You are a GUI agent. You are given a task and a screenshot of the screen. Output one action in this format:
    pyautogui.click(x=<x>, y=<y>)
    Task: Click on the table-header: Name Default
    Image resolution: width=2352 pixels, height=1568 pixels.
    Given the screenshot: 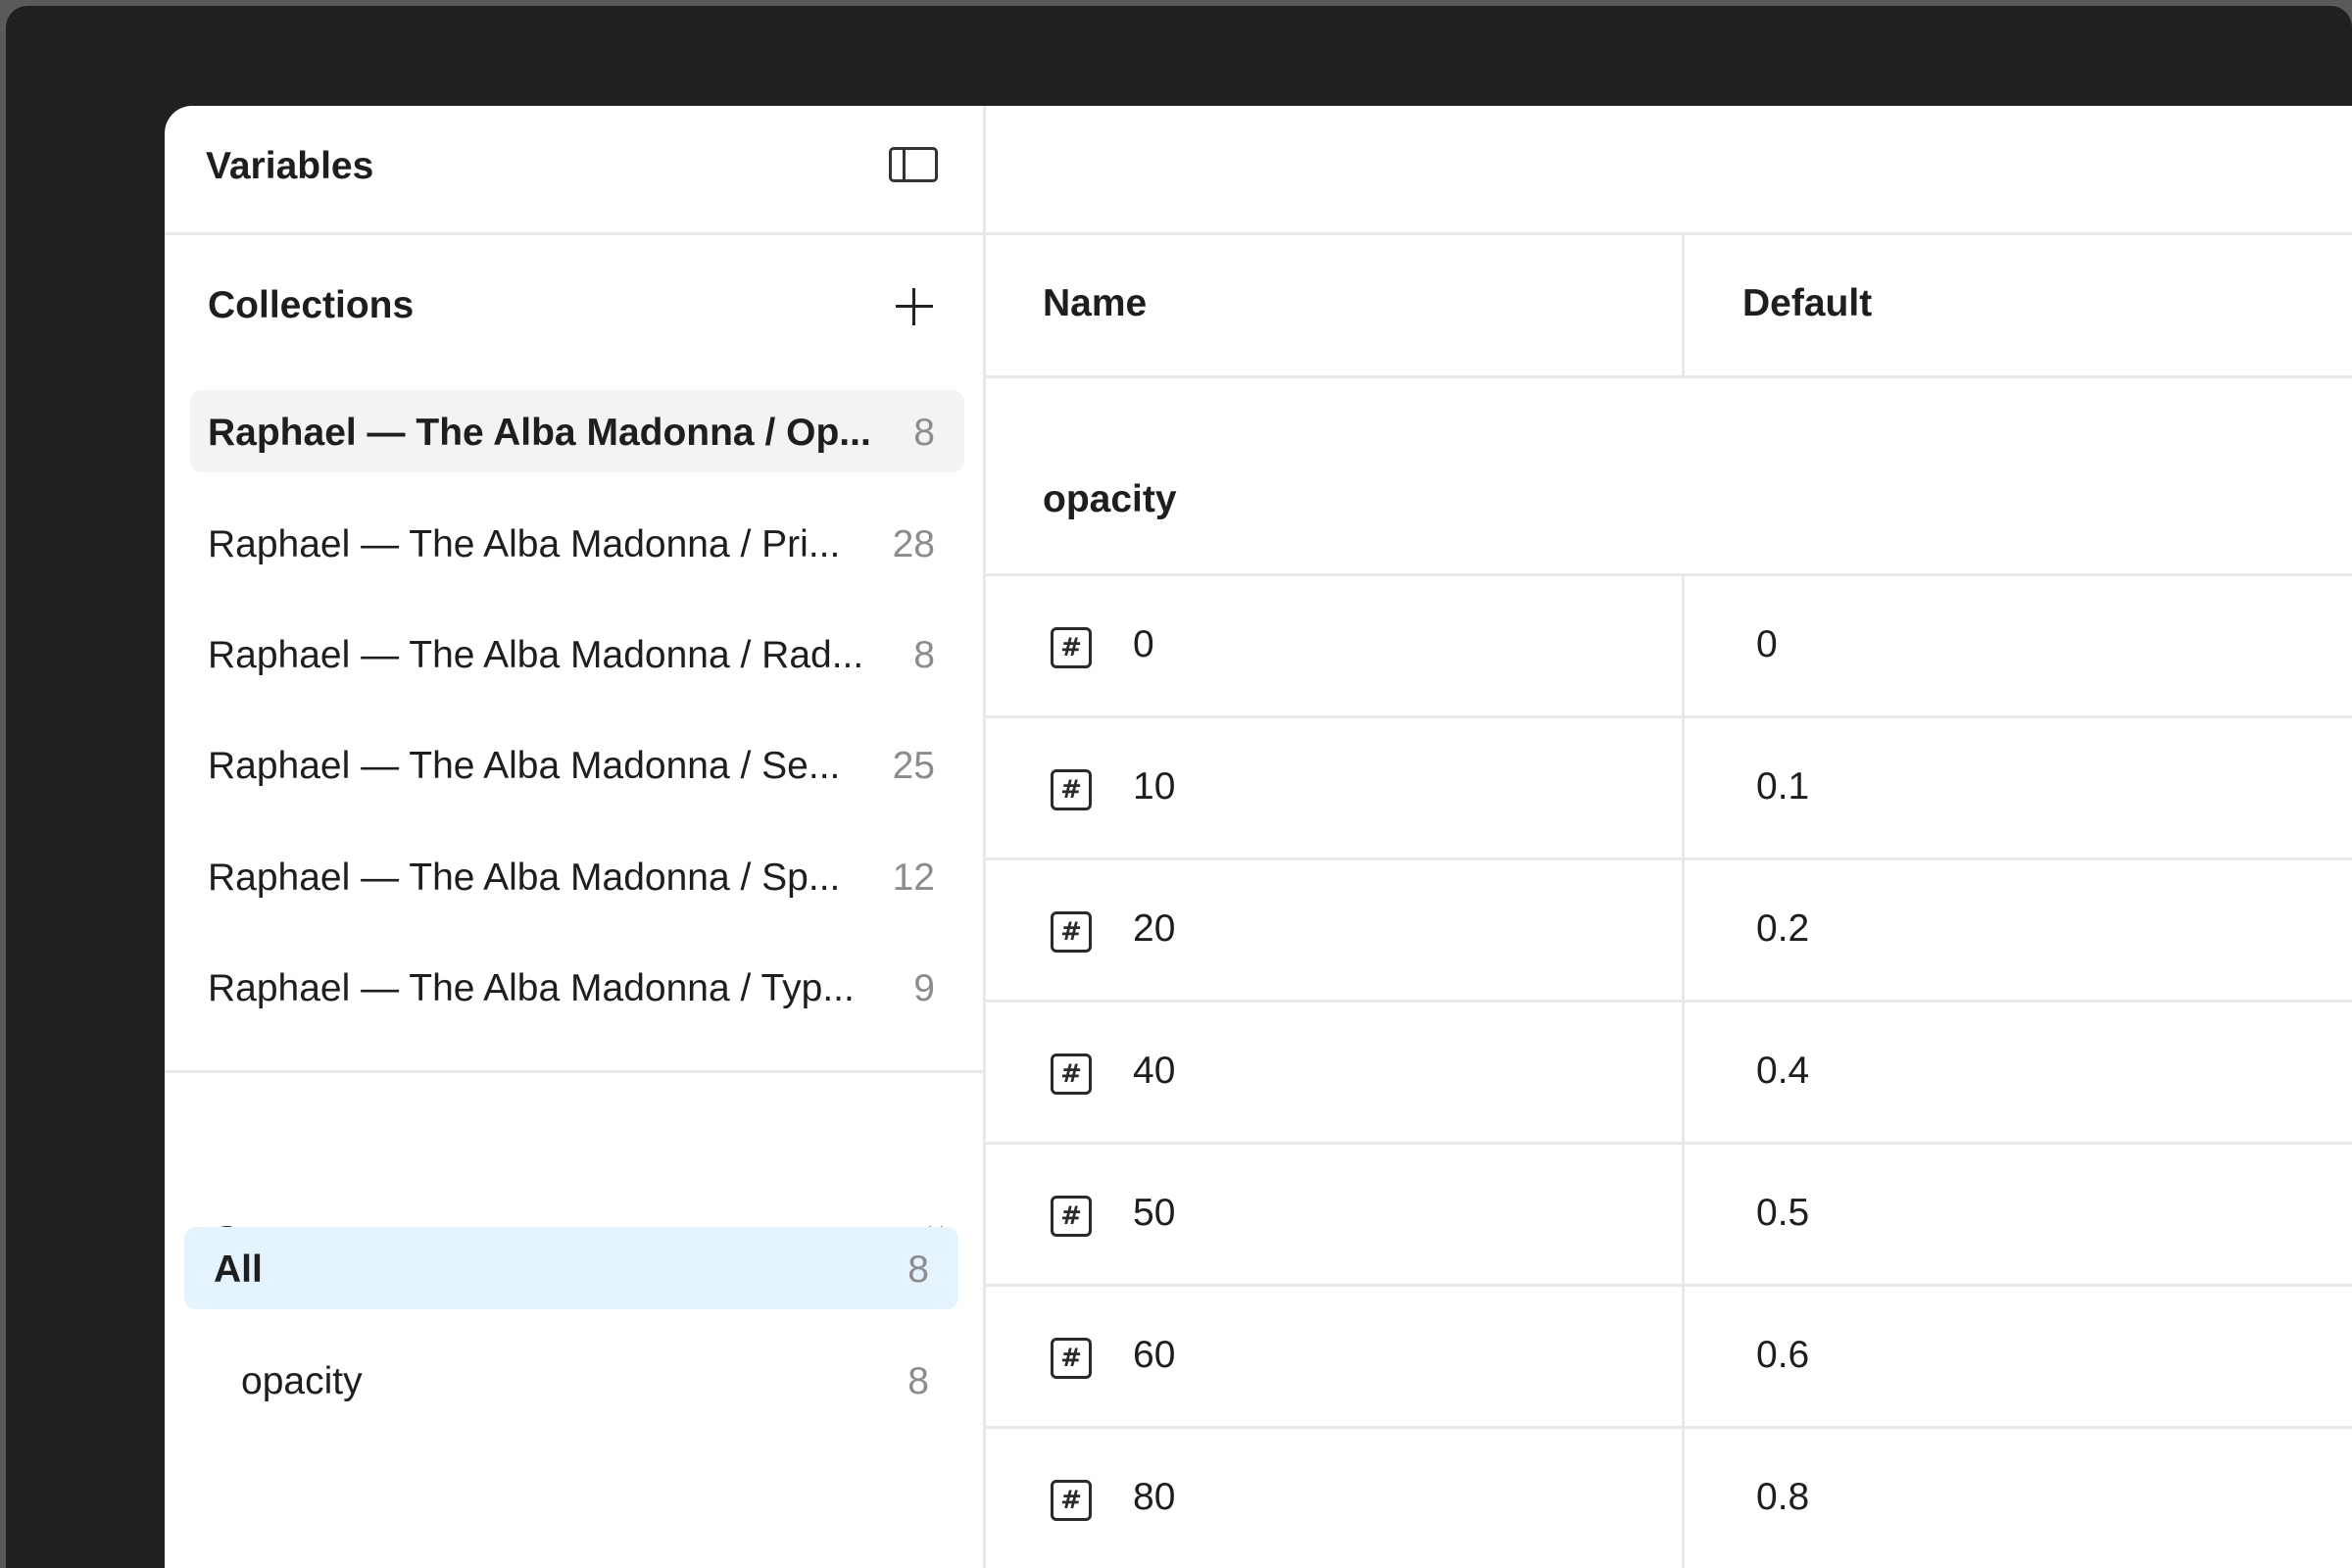 What is the action you would take?
    pyautogui.click(x=1669, y=306)
    